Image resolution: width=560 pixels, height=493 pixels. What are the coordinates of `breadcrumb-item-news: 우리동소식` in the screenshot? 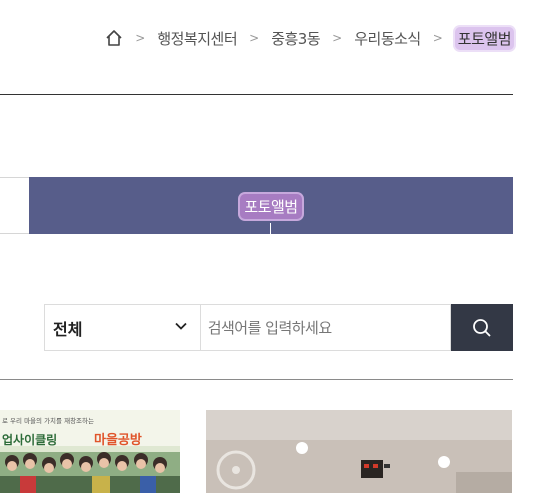 It's located at (387, 38).